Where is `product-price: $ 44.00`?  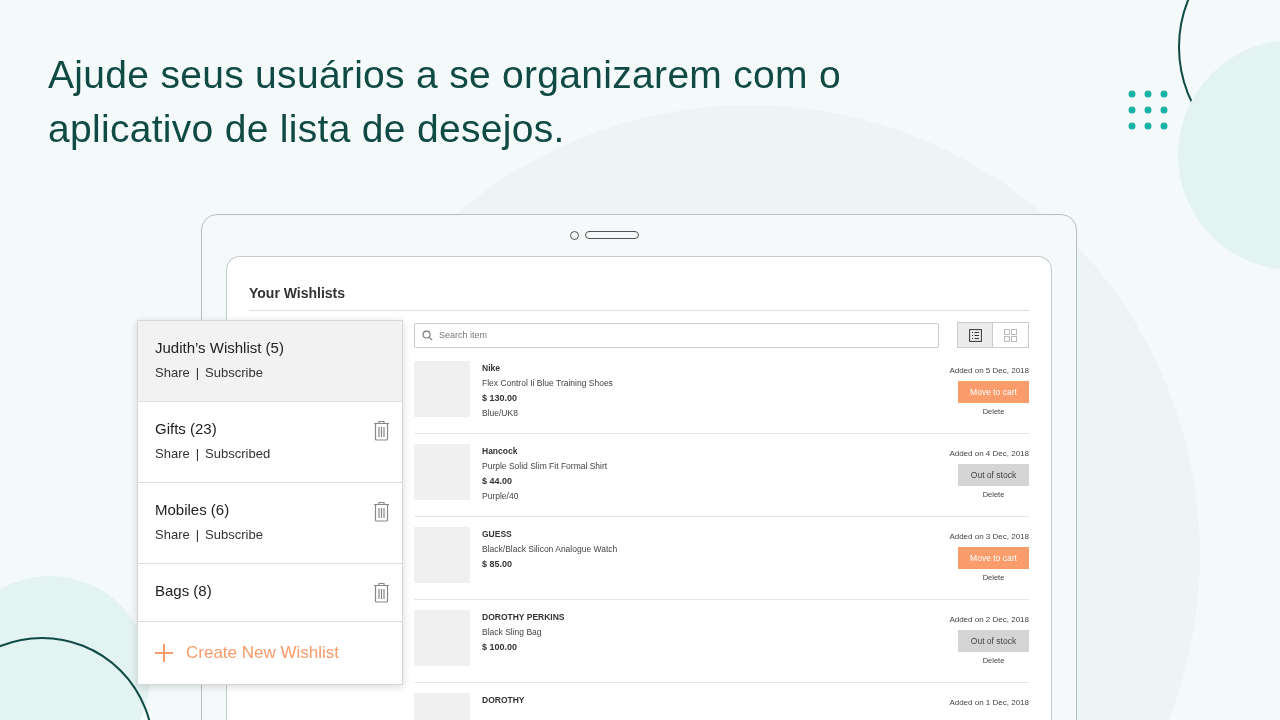
product-price: $ 44.00 is located at coordinates (498, 481).